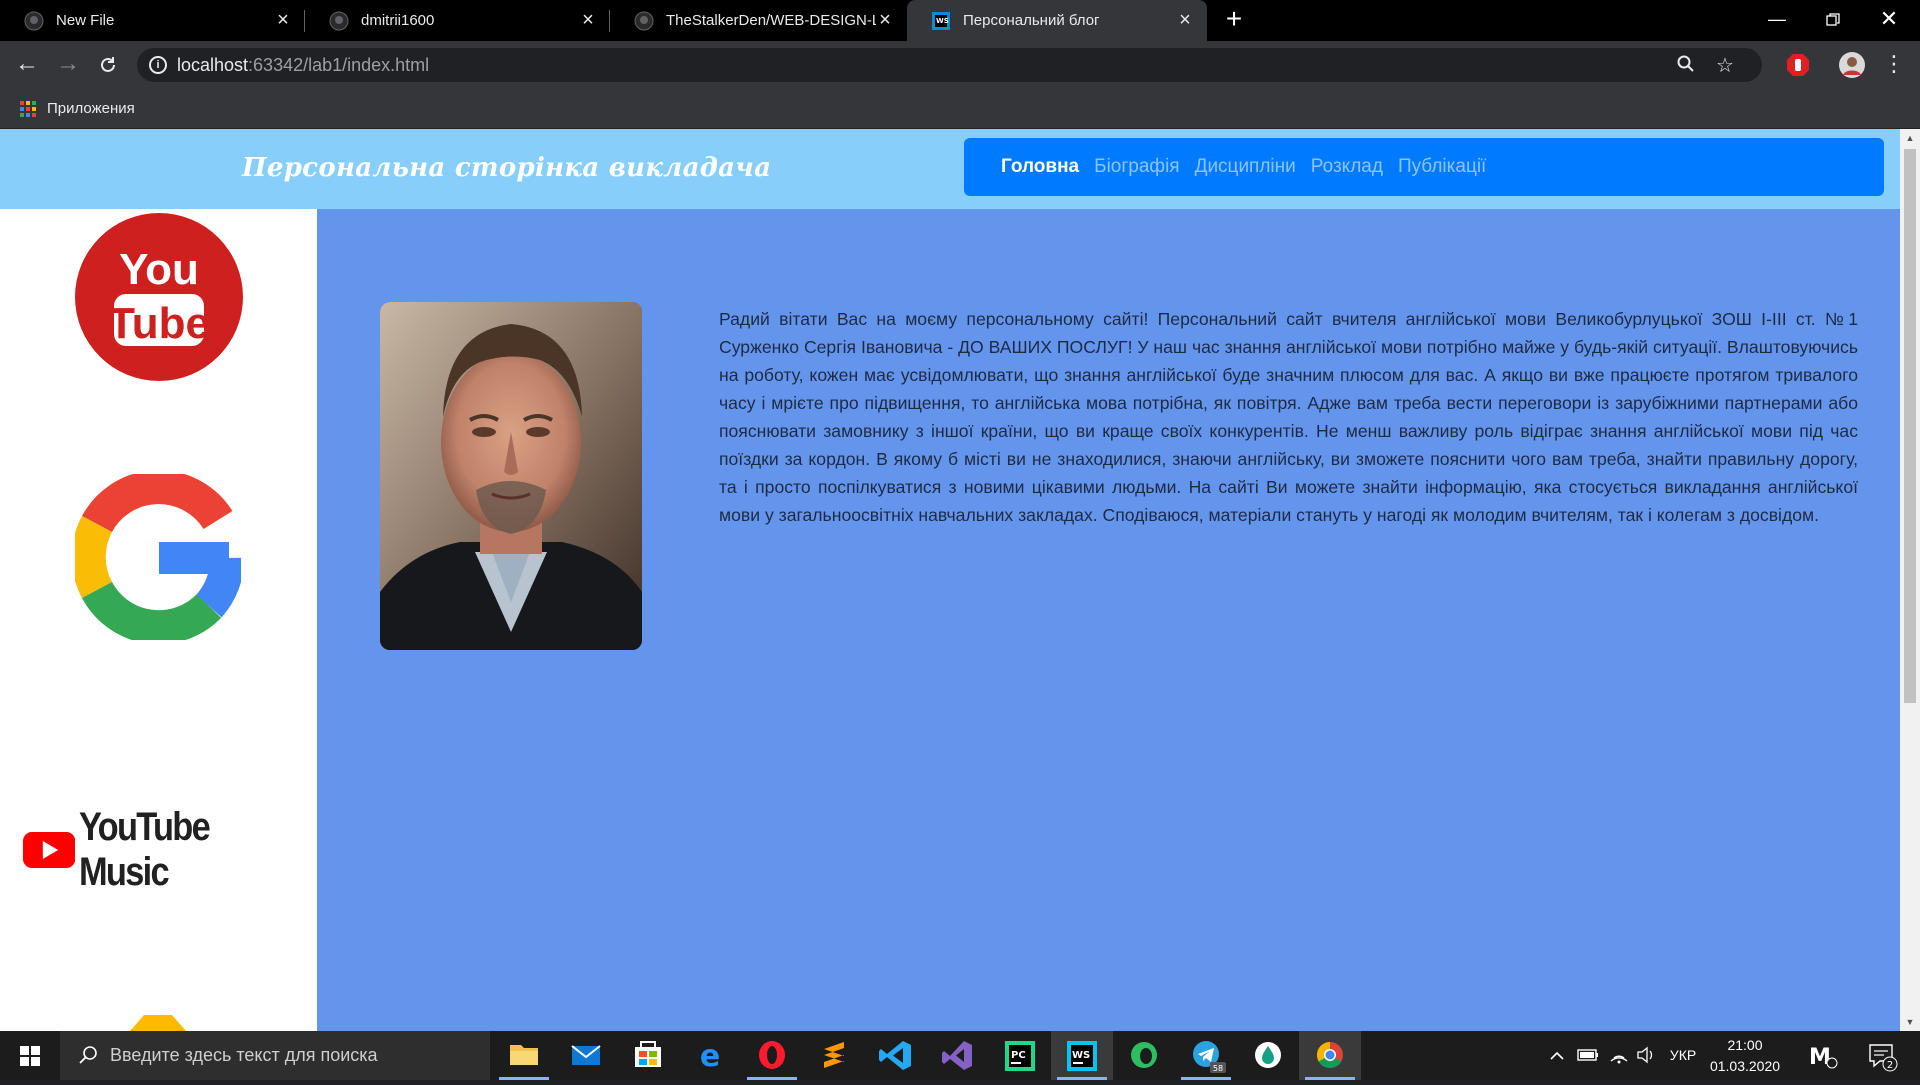 This screenshot has width=1920, height=1085. What do you see at coordinates (244, 1055) in the screenshot?
I see `search-placeholder: Введите здесь текст для поиска` at bounding box center [244, 1055].